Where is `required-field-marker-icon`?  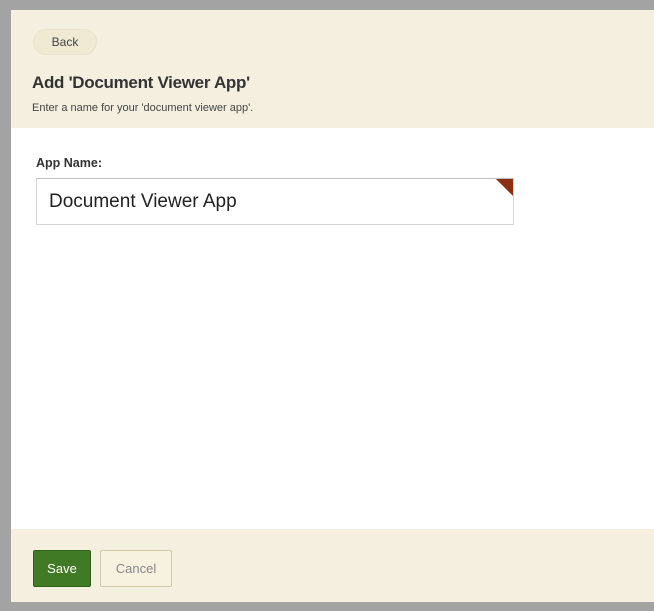
required-field-marker-icon is located at coordinates (504, 187).